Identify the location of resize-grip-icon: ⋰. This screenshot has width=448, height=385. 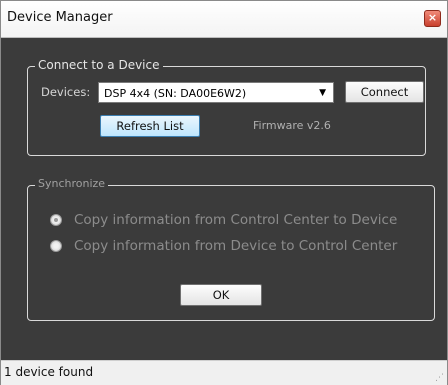
(440, 378).